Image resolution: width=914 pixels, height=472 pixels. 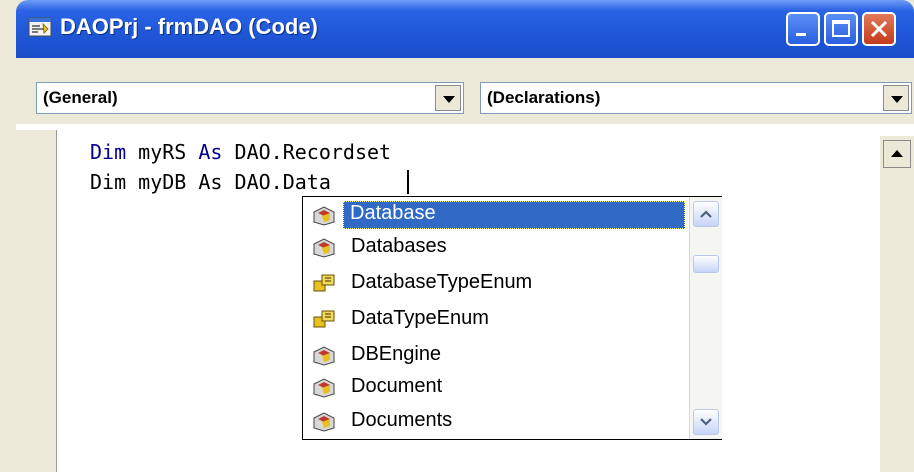 I want to click on scroll-thumb, so click(x=706, y=264).